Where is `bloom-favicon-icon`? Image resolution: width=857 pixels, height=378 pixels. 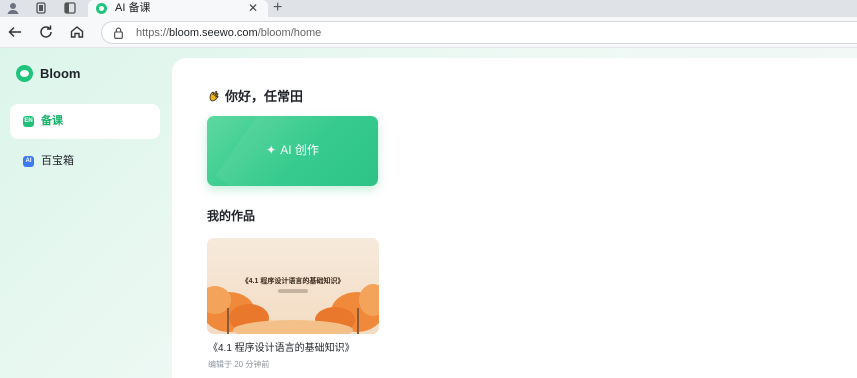
bloom-favicon-icon is located at coordinates (101, 8).